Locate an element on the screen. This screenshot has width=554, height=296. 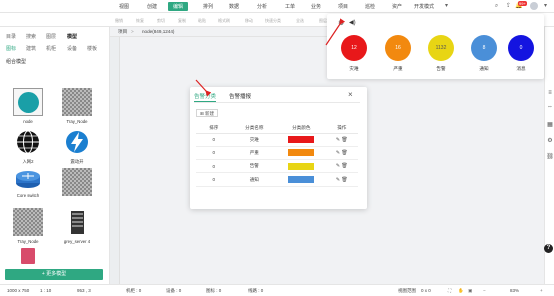
annotation-arrows is located at coordinates (270, 57).